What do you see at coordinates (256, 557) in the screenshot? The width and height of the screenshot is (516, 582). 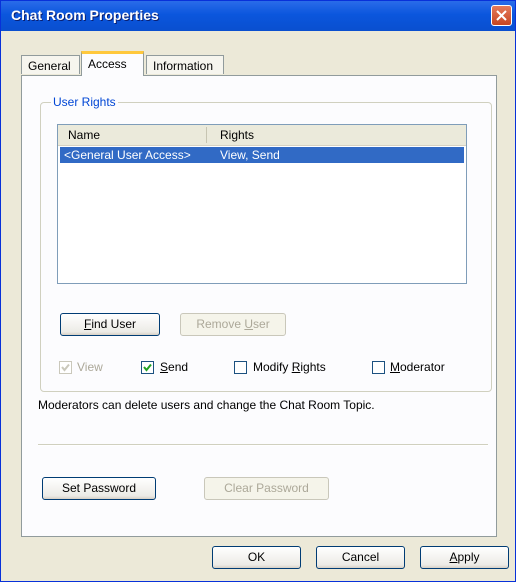 I see `ok-button: OK` at bounding box center [256, 557].